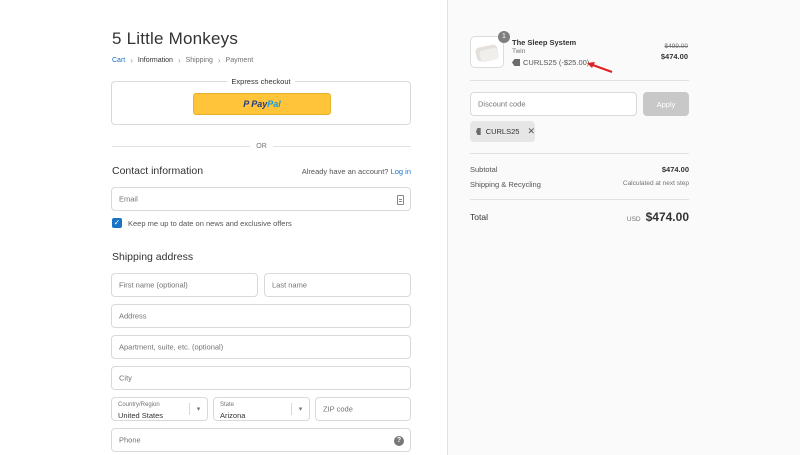  I want to click on address-field: Address, so click(261, 316).